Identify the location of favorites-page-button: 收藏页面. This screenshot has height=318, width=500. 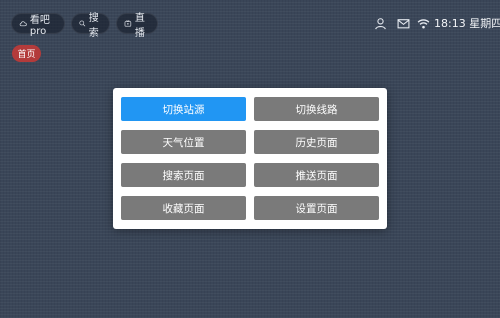
(183, 208).